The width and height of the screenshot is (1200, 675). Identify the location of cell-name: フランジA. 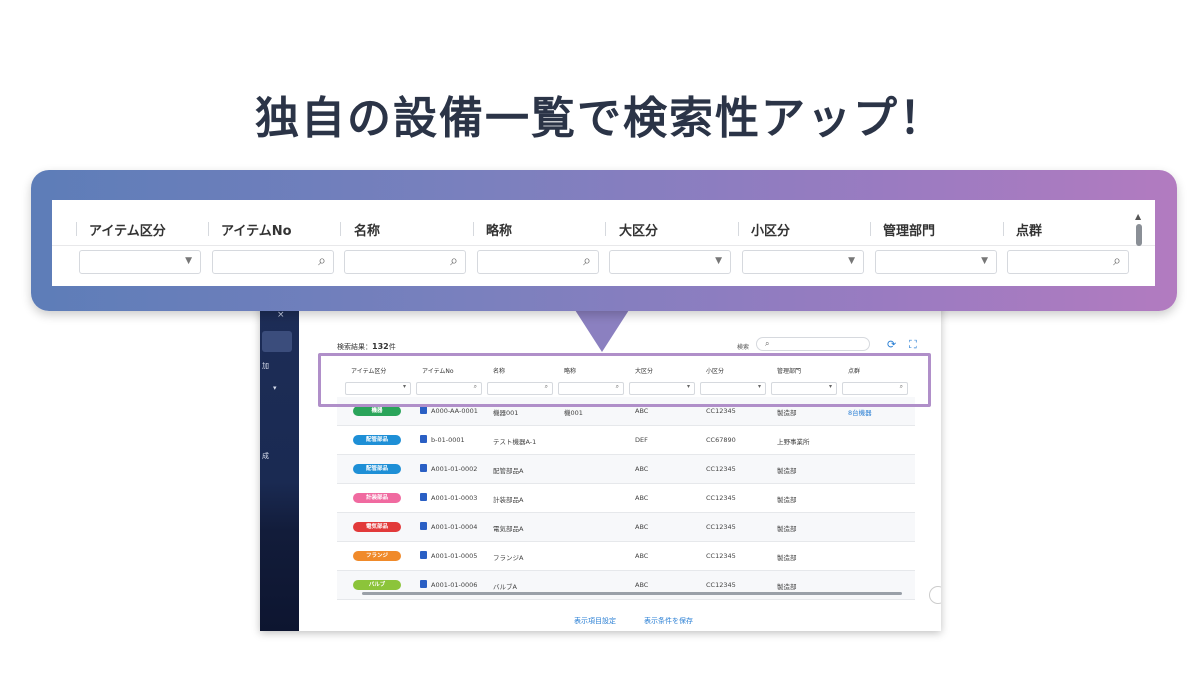
(508, 558).